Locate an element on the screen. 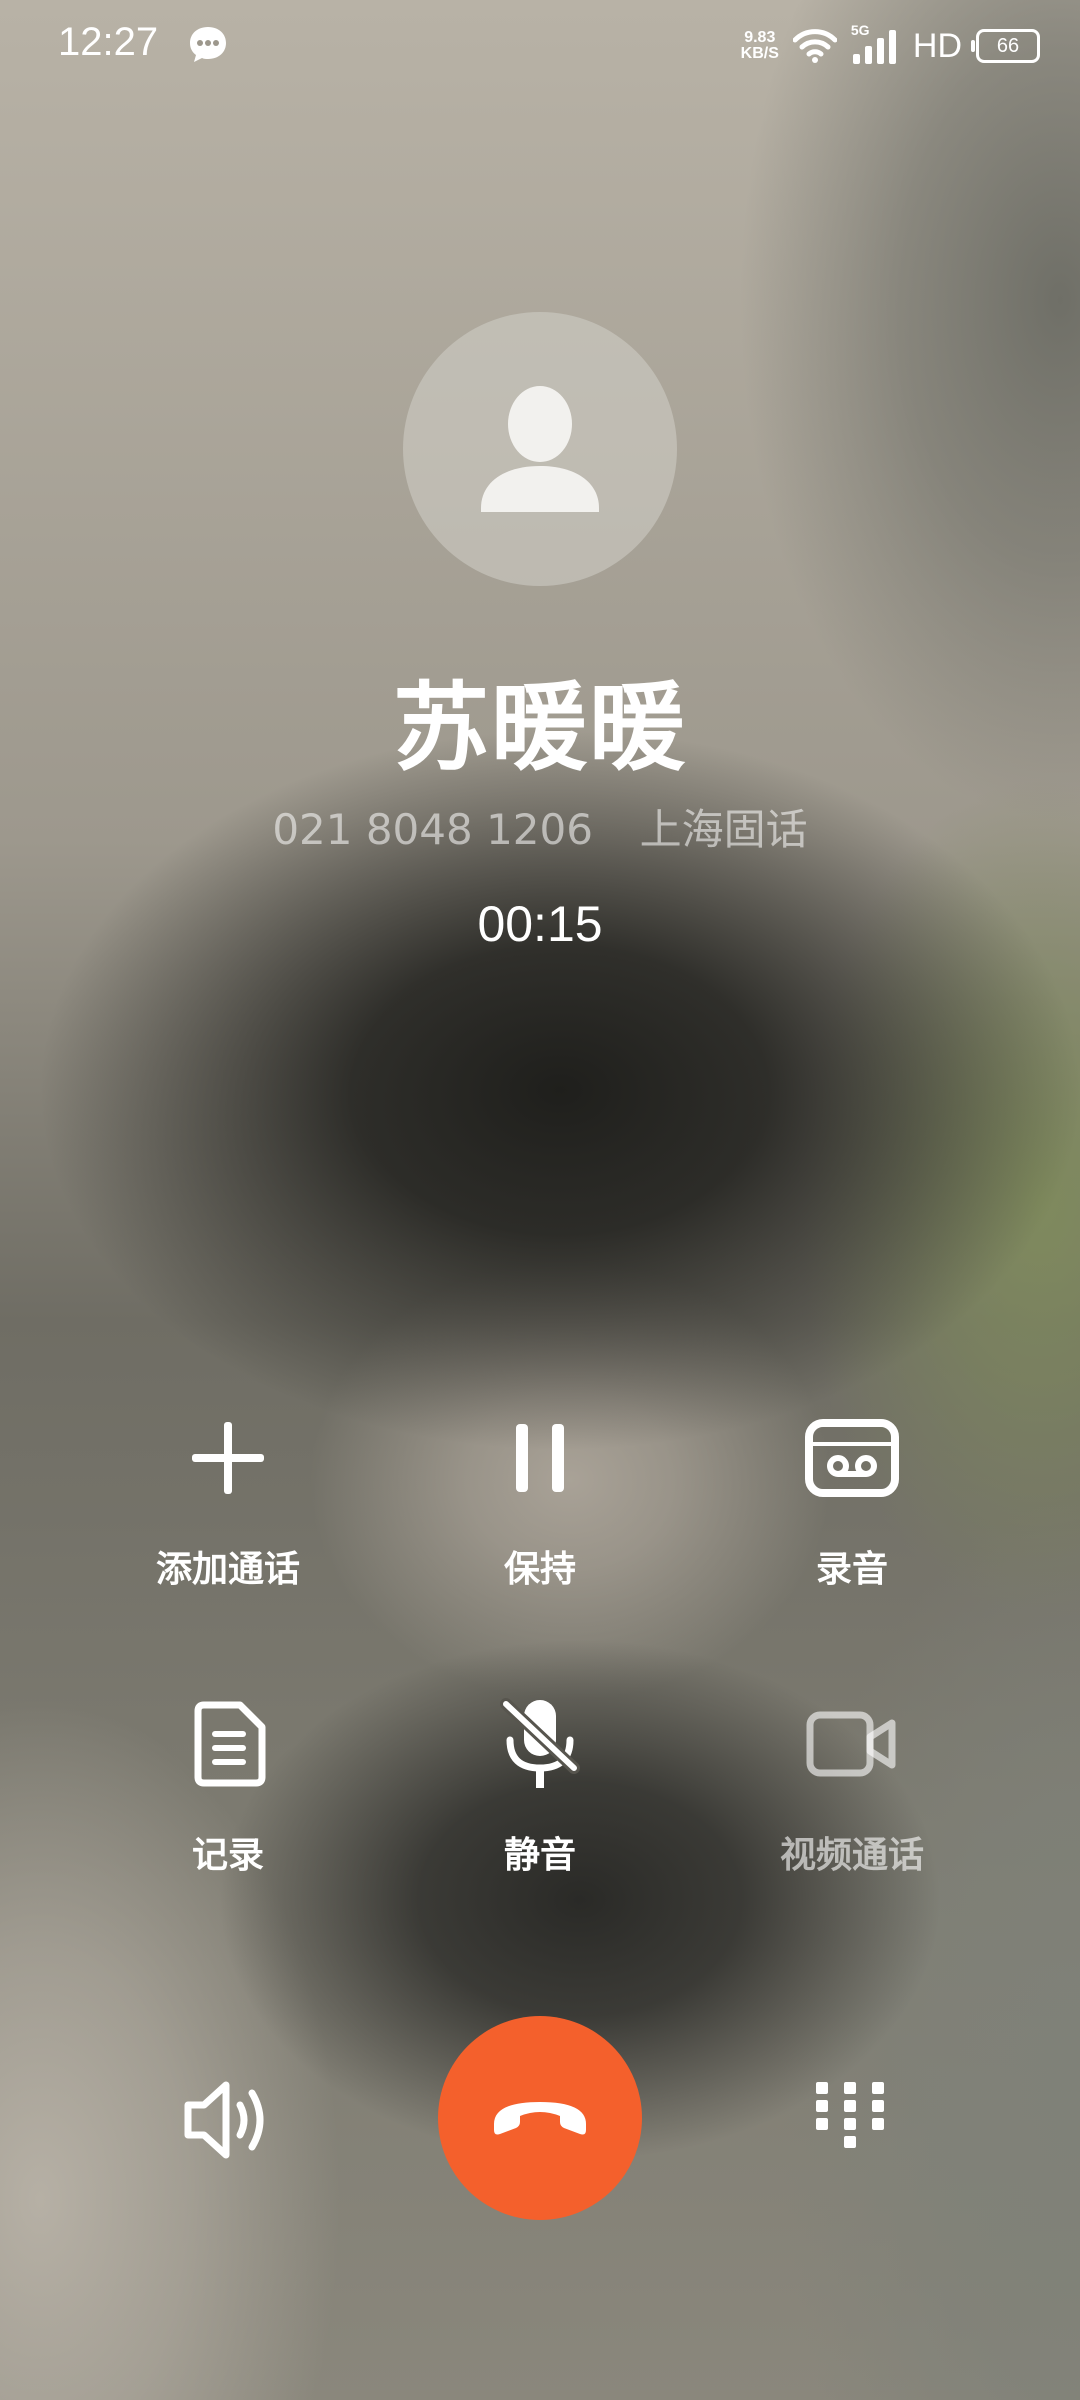 The width and height of the screenshot is (1080, 2400). record-label: 录音 is located at coordinates (851, 1569).